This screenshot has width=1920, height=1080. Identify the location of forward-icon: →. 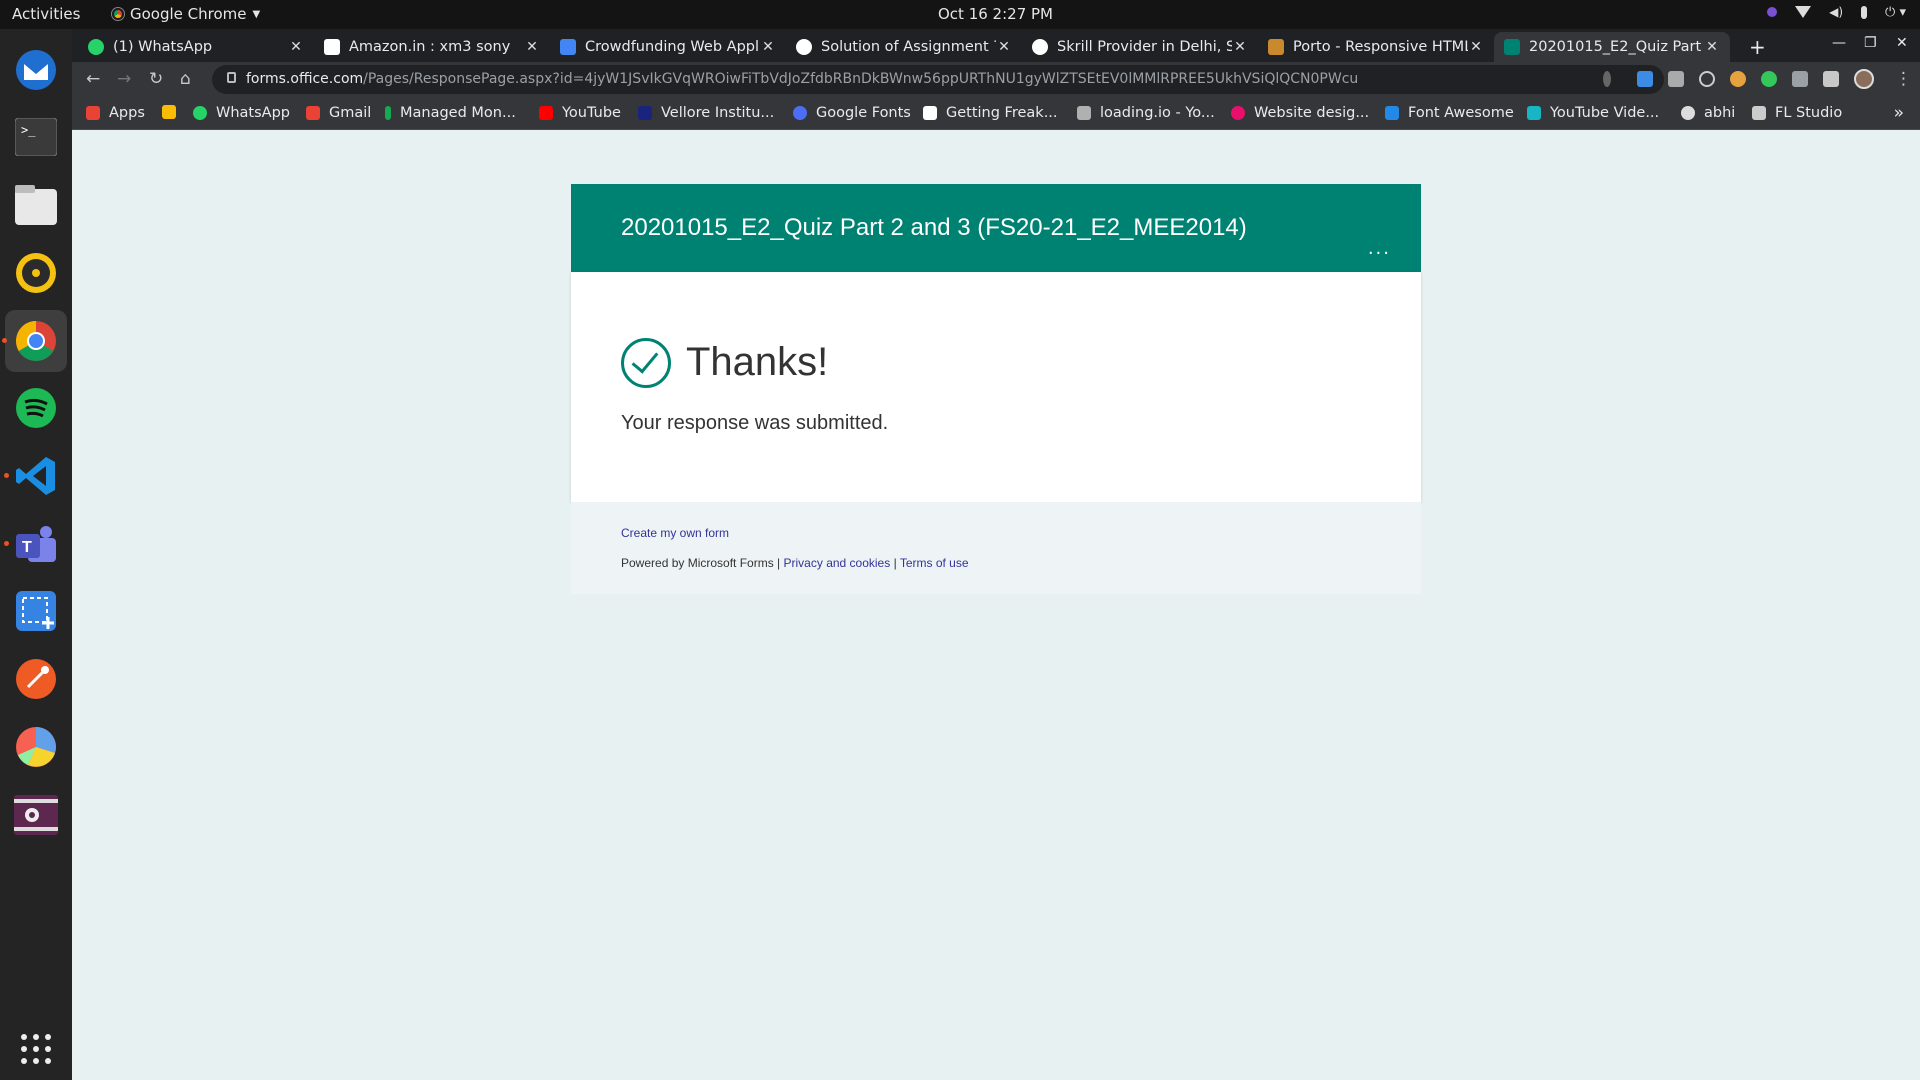
(124, 79).